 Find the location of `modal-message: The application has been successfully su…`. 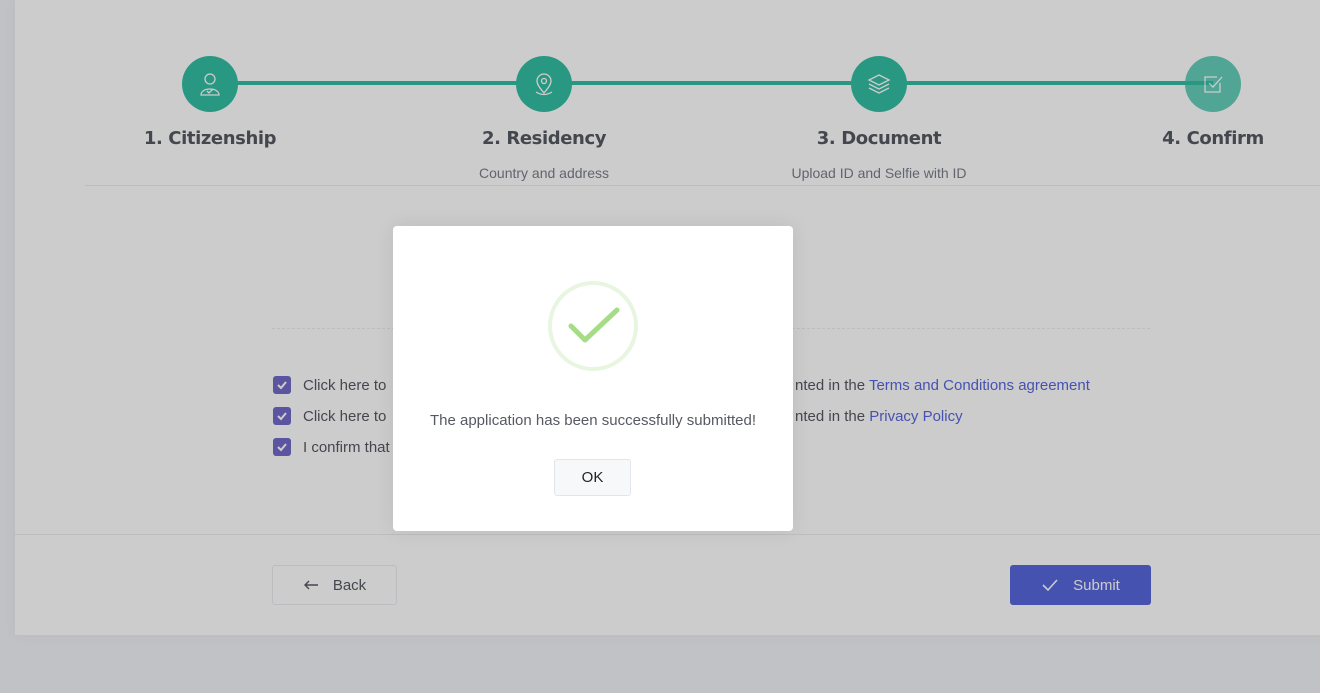

modal-message: The application has been successfully su… is located at coordinates (592, 420).